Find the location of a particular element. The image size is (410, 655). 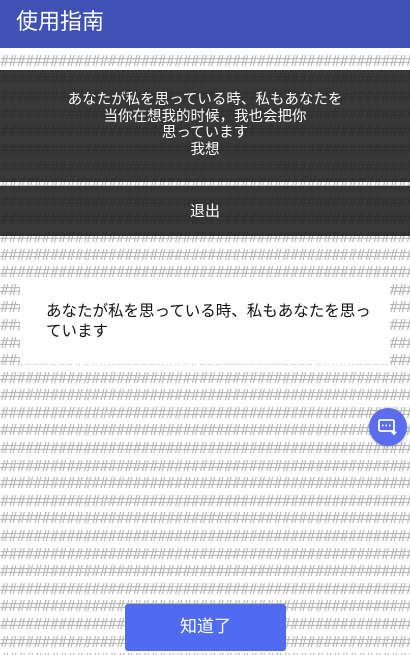

app-bar: 使用指南 is located at coordinates (205, 24).